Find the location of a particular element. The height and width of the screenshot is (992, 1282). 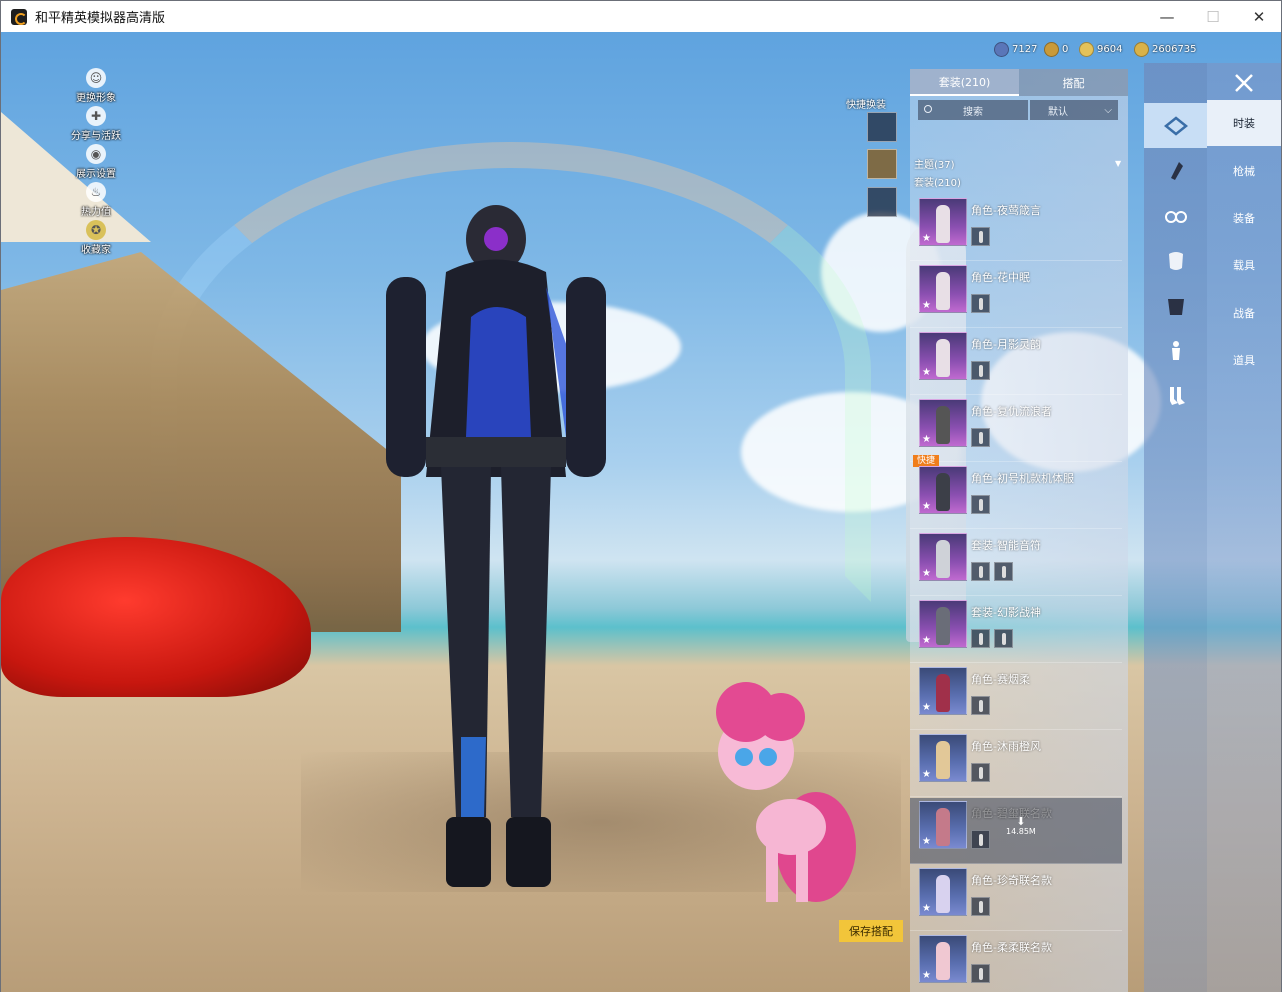

list-item: ★ 角色-珍奇联名款 is located at coordinates (1016, 898).